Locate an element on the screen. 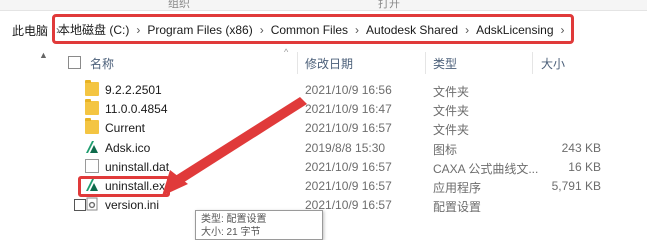 Image resolution: width=647 pixels, height=240 pixels. annotation-arrow-icon is located at coordinates (234, 146).